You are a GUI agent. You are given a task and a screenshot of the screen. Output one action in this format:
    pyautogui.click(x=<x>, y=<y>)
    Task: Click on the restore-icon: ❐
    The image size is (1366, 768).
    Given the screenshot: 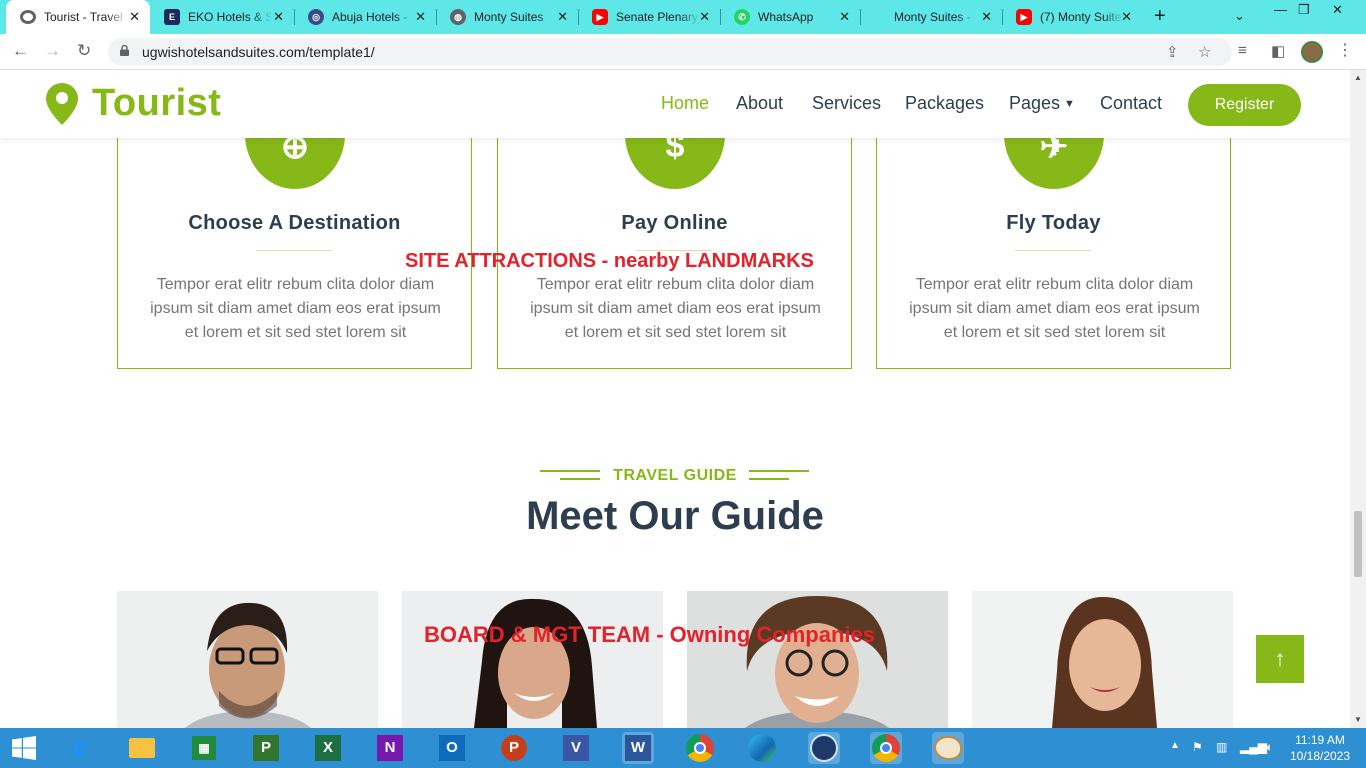 What is the action you would take?
    pyautogui.click(x=1304, y=10)
    